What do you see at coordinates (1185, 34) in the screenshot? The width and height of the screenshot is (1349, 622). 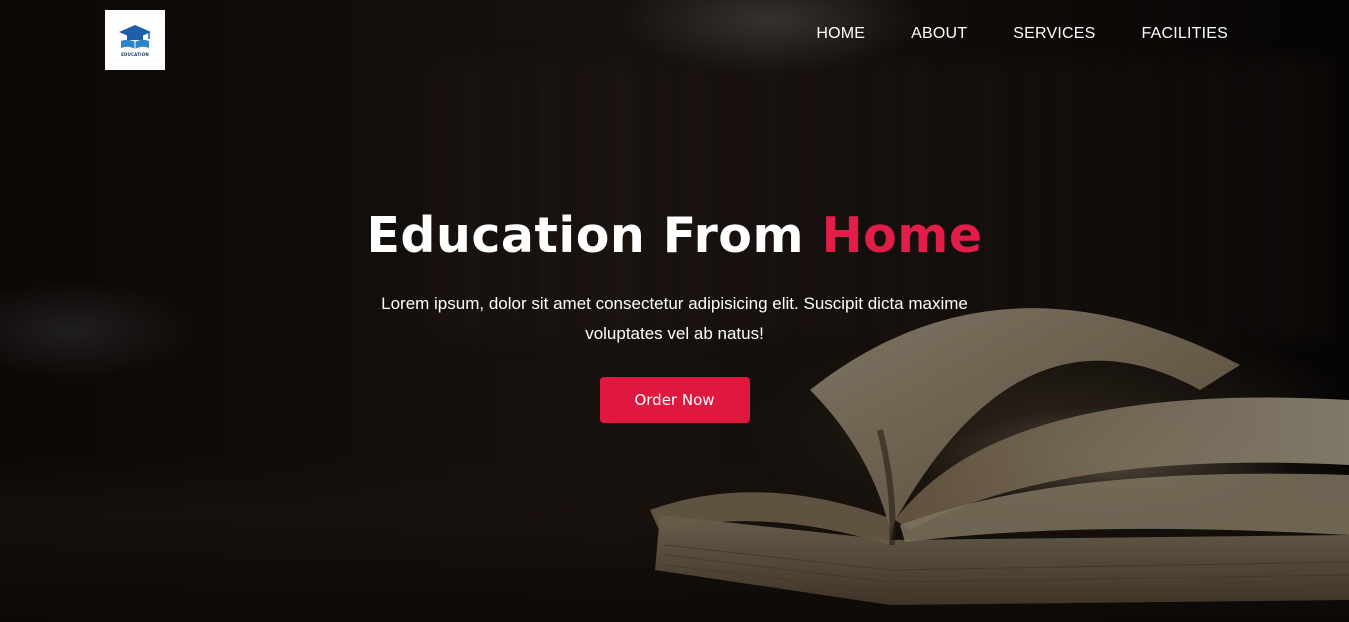 I see `nav-item-facilities: FACILITIES` at bounding box center [1185, 34].